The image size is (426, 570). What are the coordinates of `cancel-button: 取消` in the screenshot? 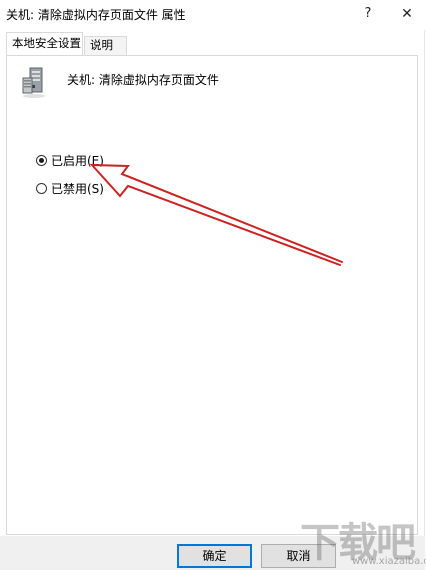 It's located at (298, 556).